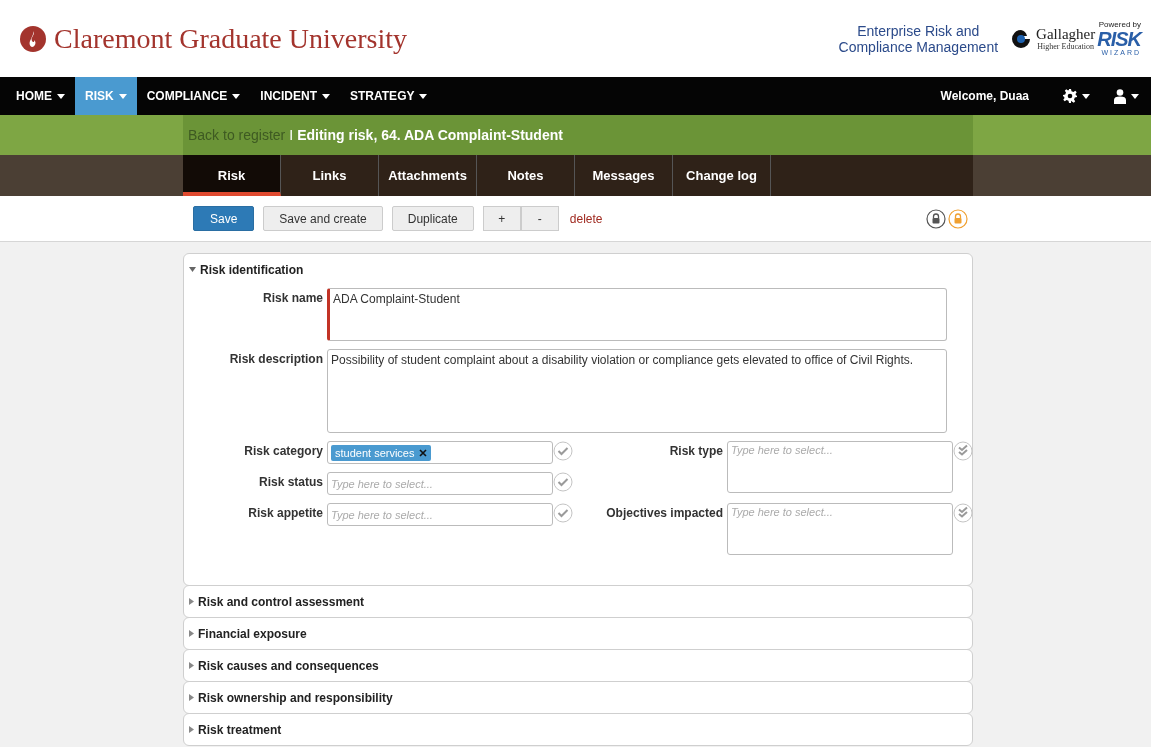  Describe the element at coordinates (637, 314) in the screenshot. I see `text-area: ADA Complaint-Student` at that location.